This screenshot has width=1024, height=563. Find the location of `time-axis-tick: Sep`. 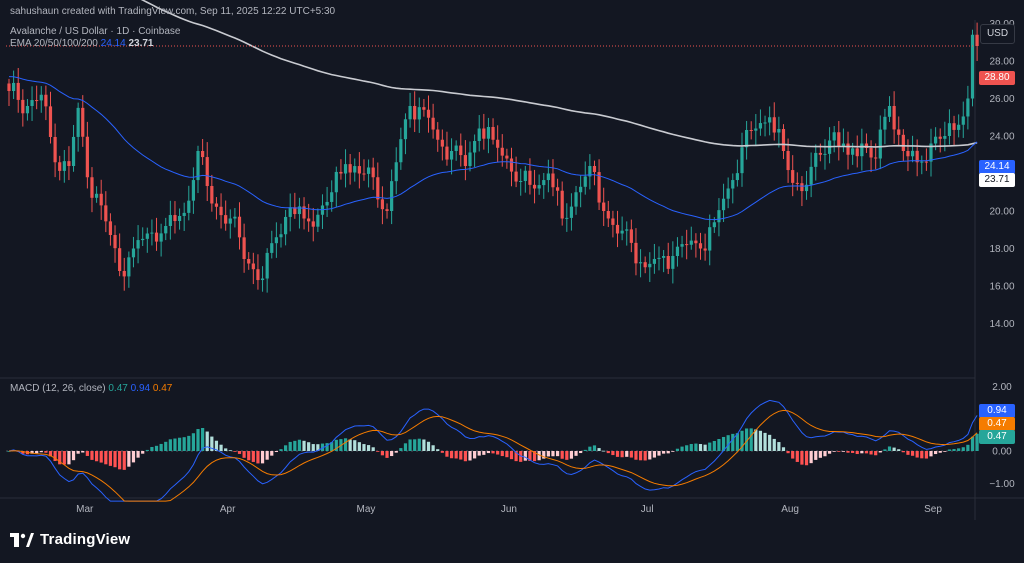

time-axis-tick: Sep is located at coordinates (933, 509).